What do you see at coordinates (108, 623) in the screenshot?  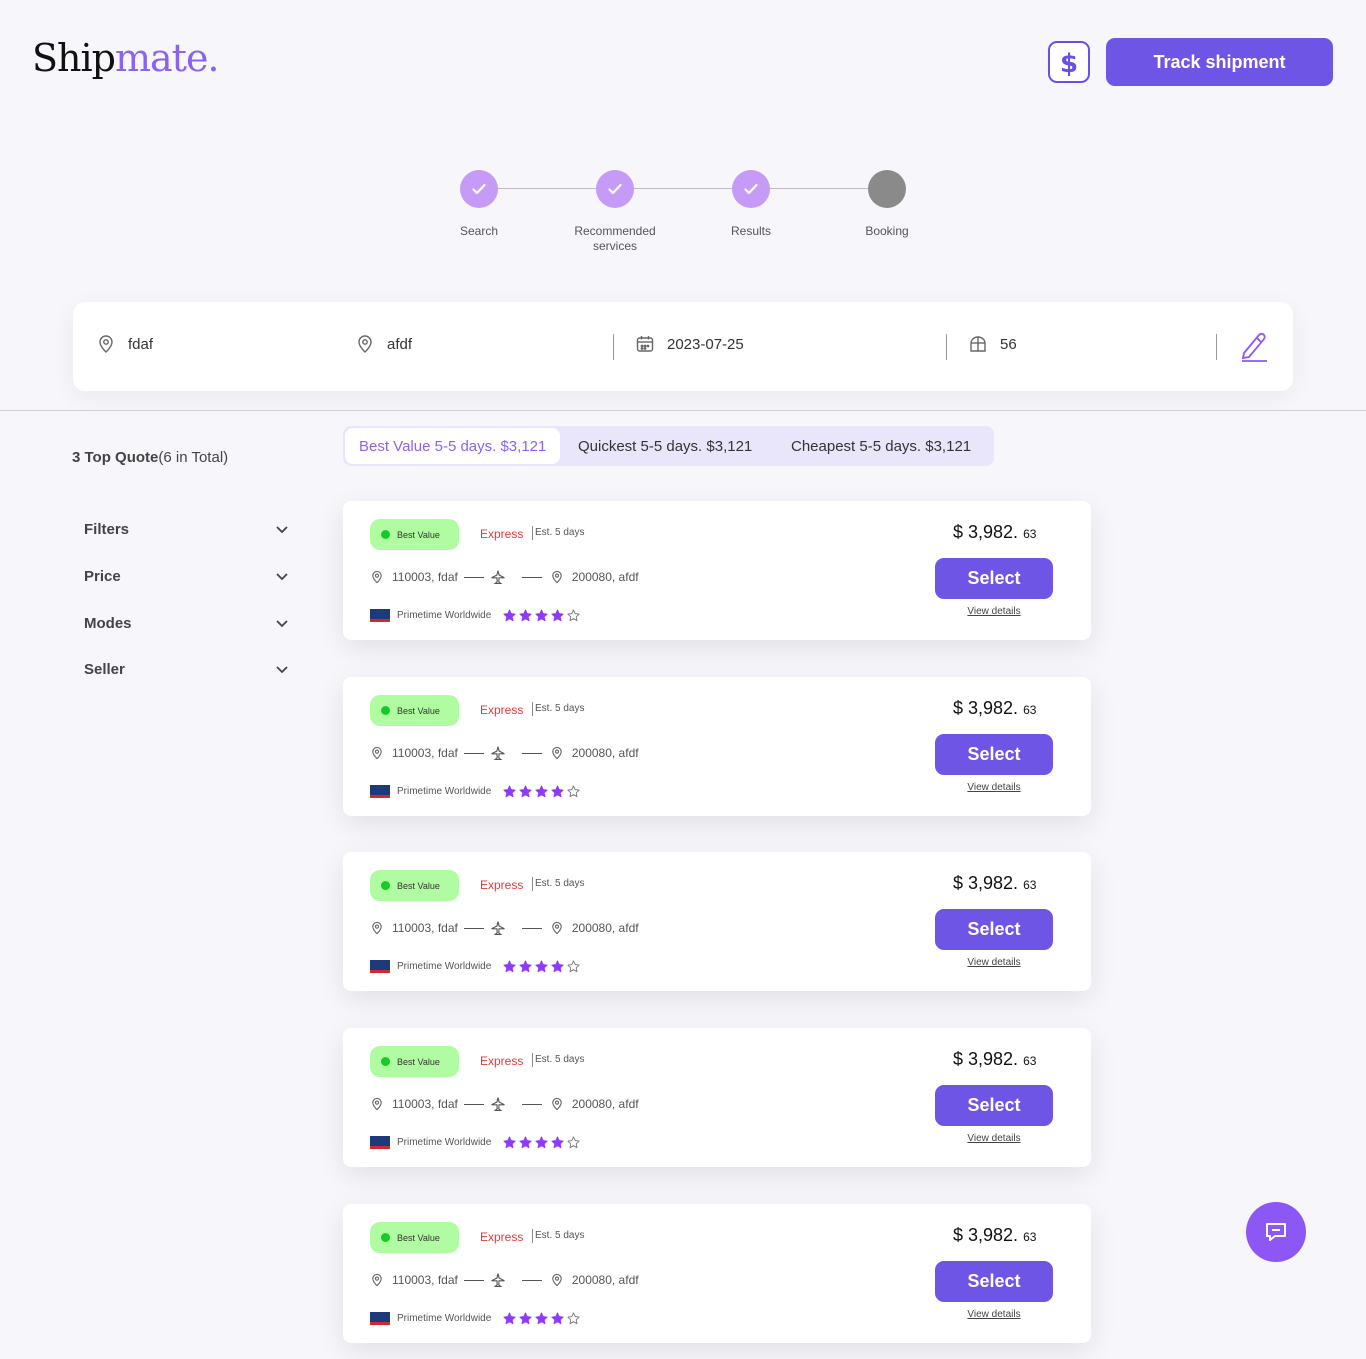 I see `filter-label: Modes` at bounding box center [108, 623].